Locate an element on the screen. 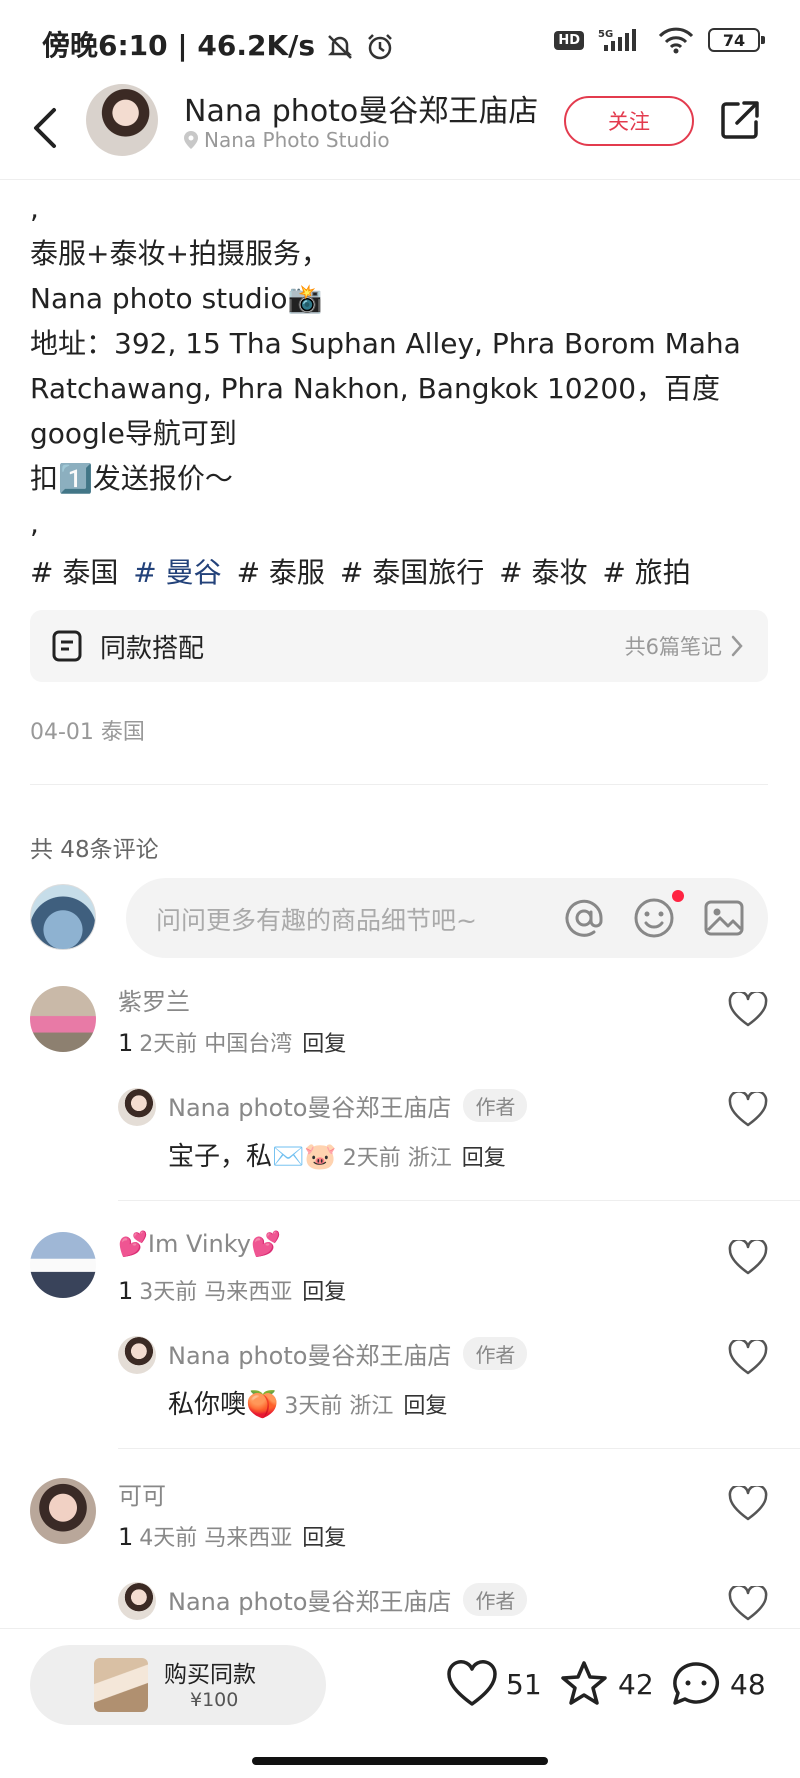  hashtag: # 泰国 is located at coordinates (74, 572).